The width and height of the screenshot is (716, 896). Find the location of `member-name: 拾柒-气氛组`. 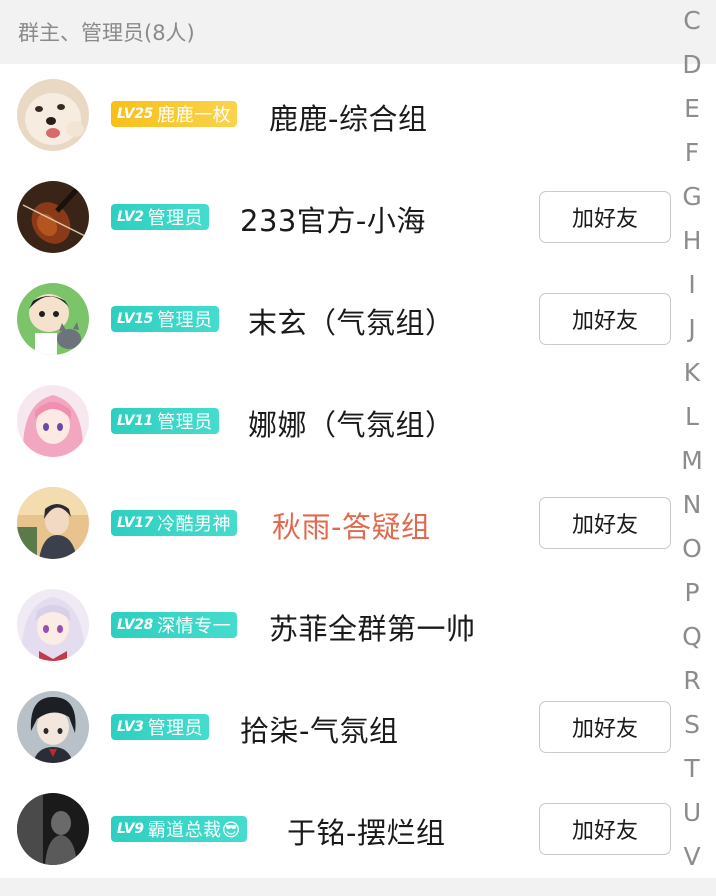

member-name: 拾柒-气氛组 is located at coordinates (319, 731).